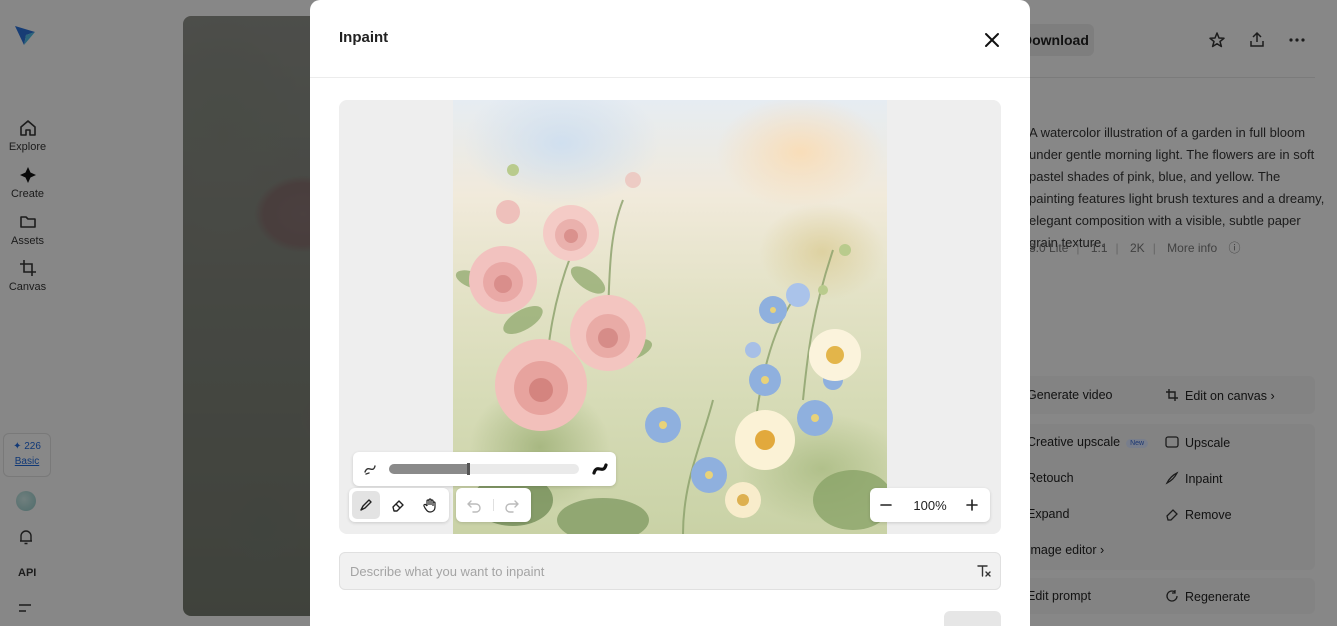 This screenshot has width=1337, height=626. I want to click on history-bar, so click(493, 505).